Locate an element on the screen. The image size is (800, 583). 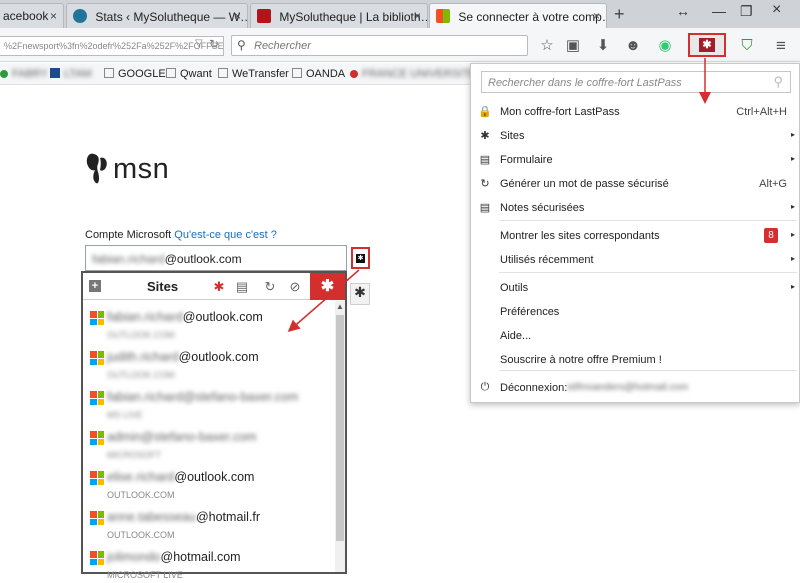
lastpass-menu-item: ⏻ Déconnexion: stifmoanders@hotmail.com is located at coordinates (635, 389).